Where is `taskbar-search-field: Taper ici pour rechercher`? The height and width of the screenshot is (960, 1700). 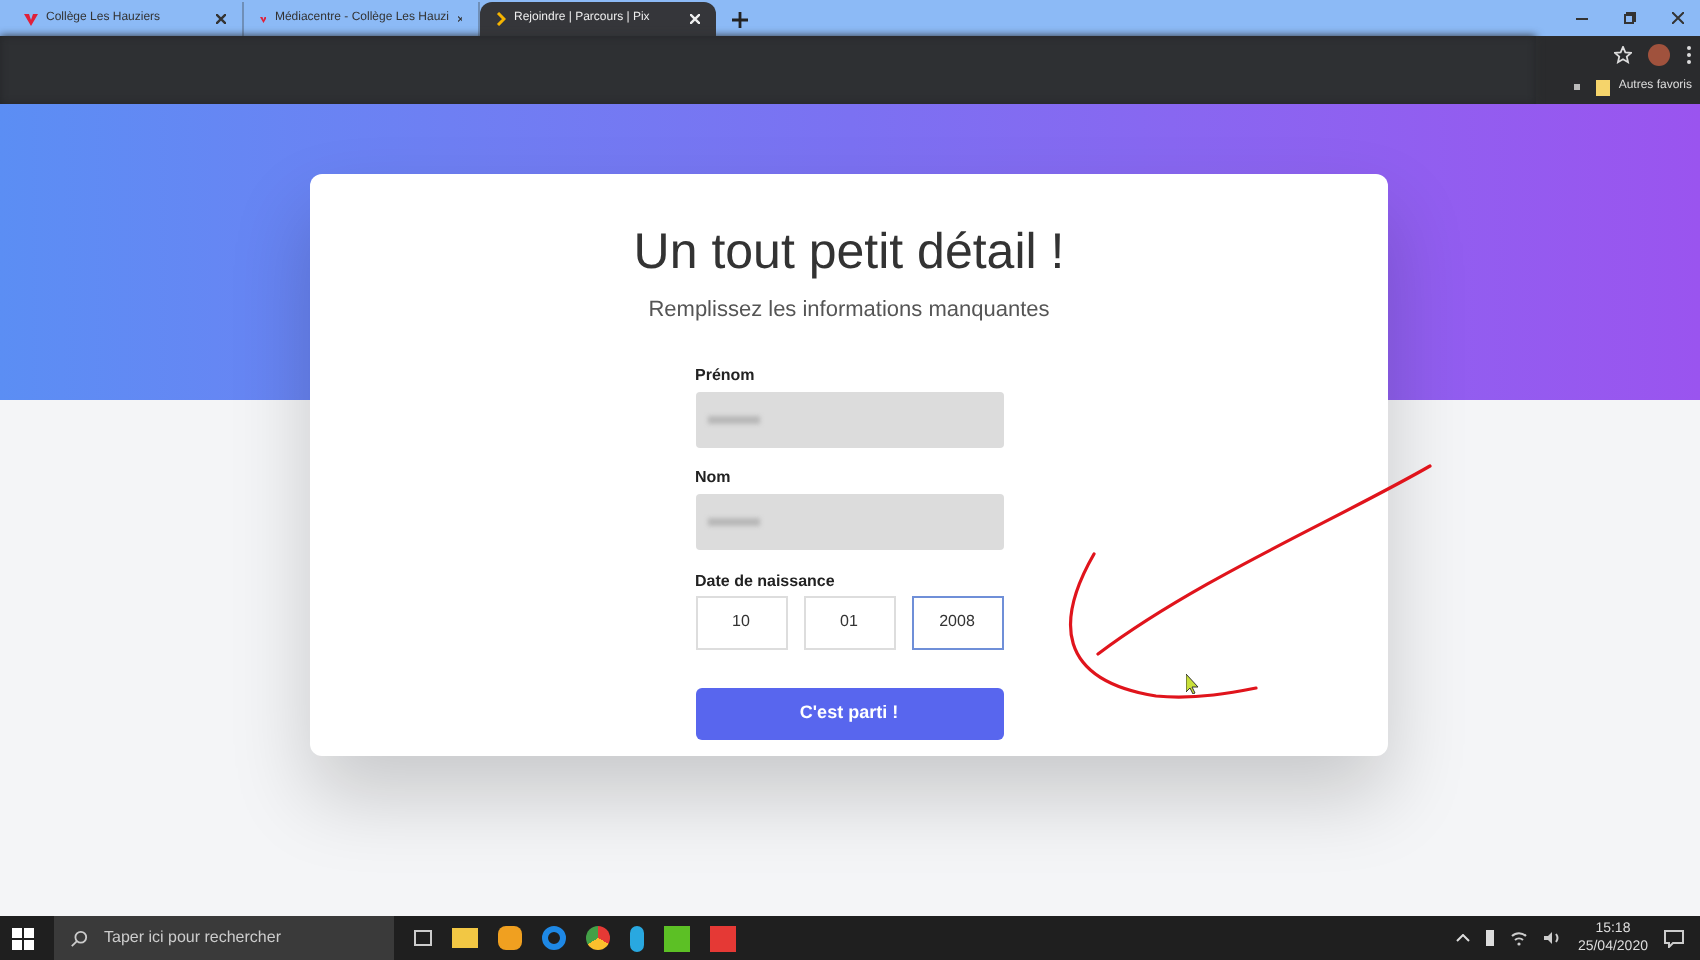 taskbar-search-field: Taper ici pour rechercher is located at coordinates (224, 938).